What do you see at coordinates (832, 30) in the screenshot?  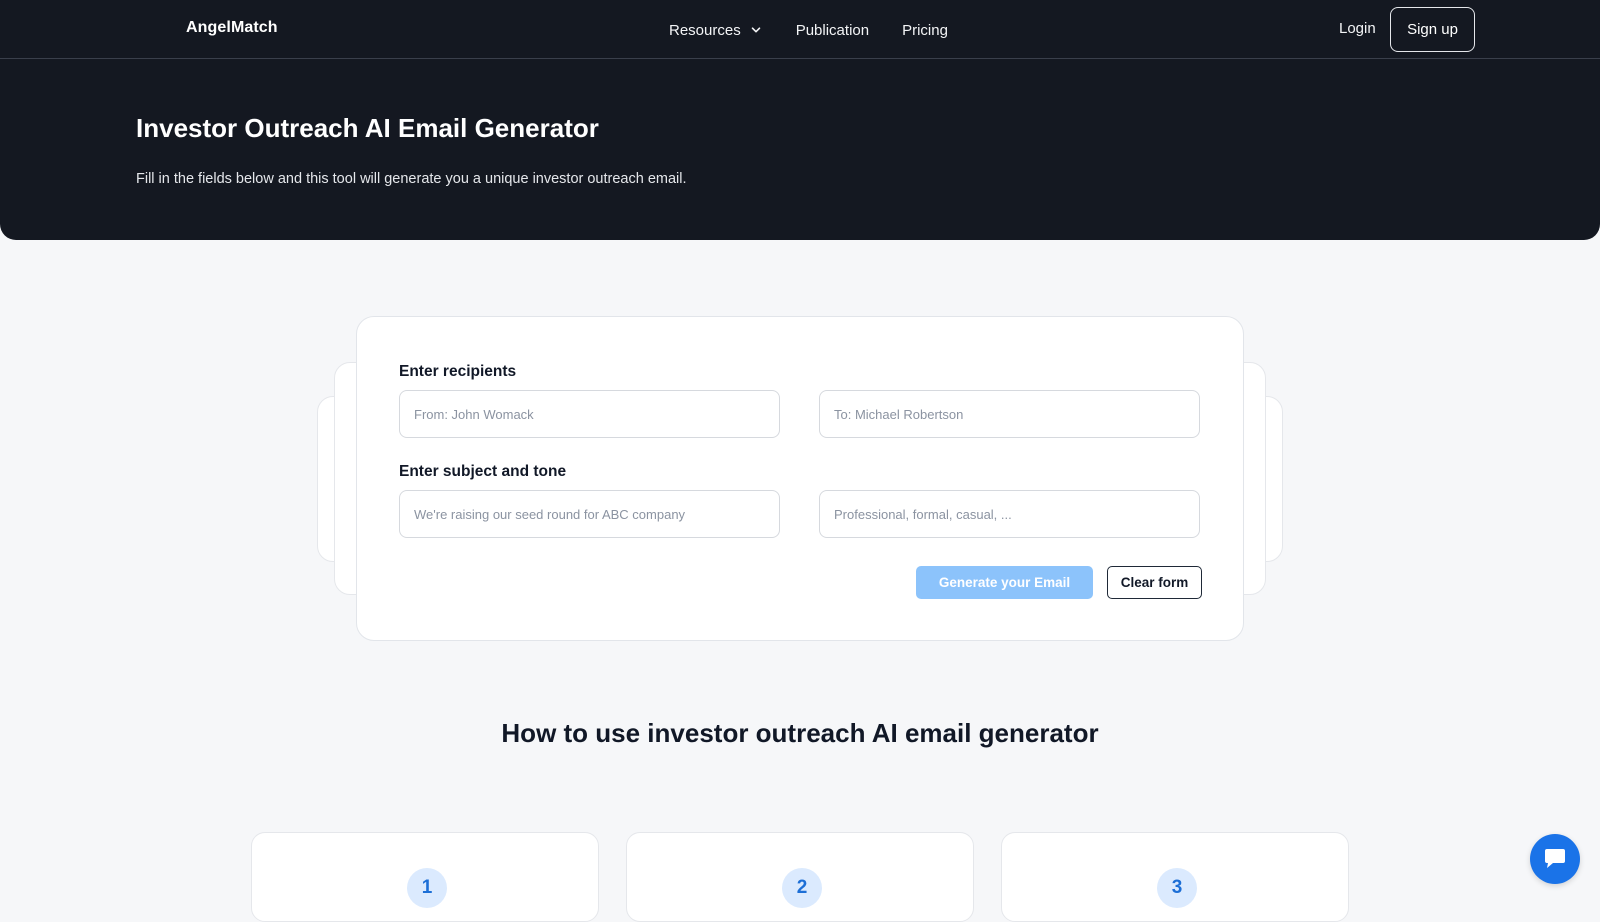 I see `nav-publication: Publication` at bounding box center [832, 30].